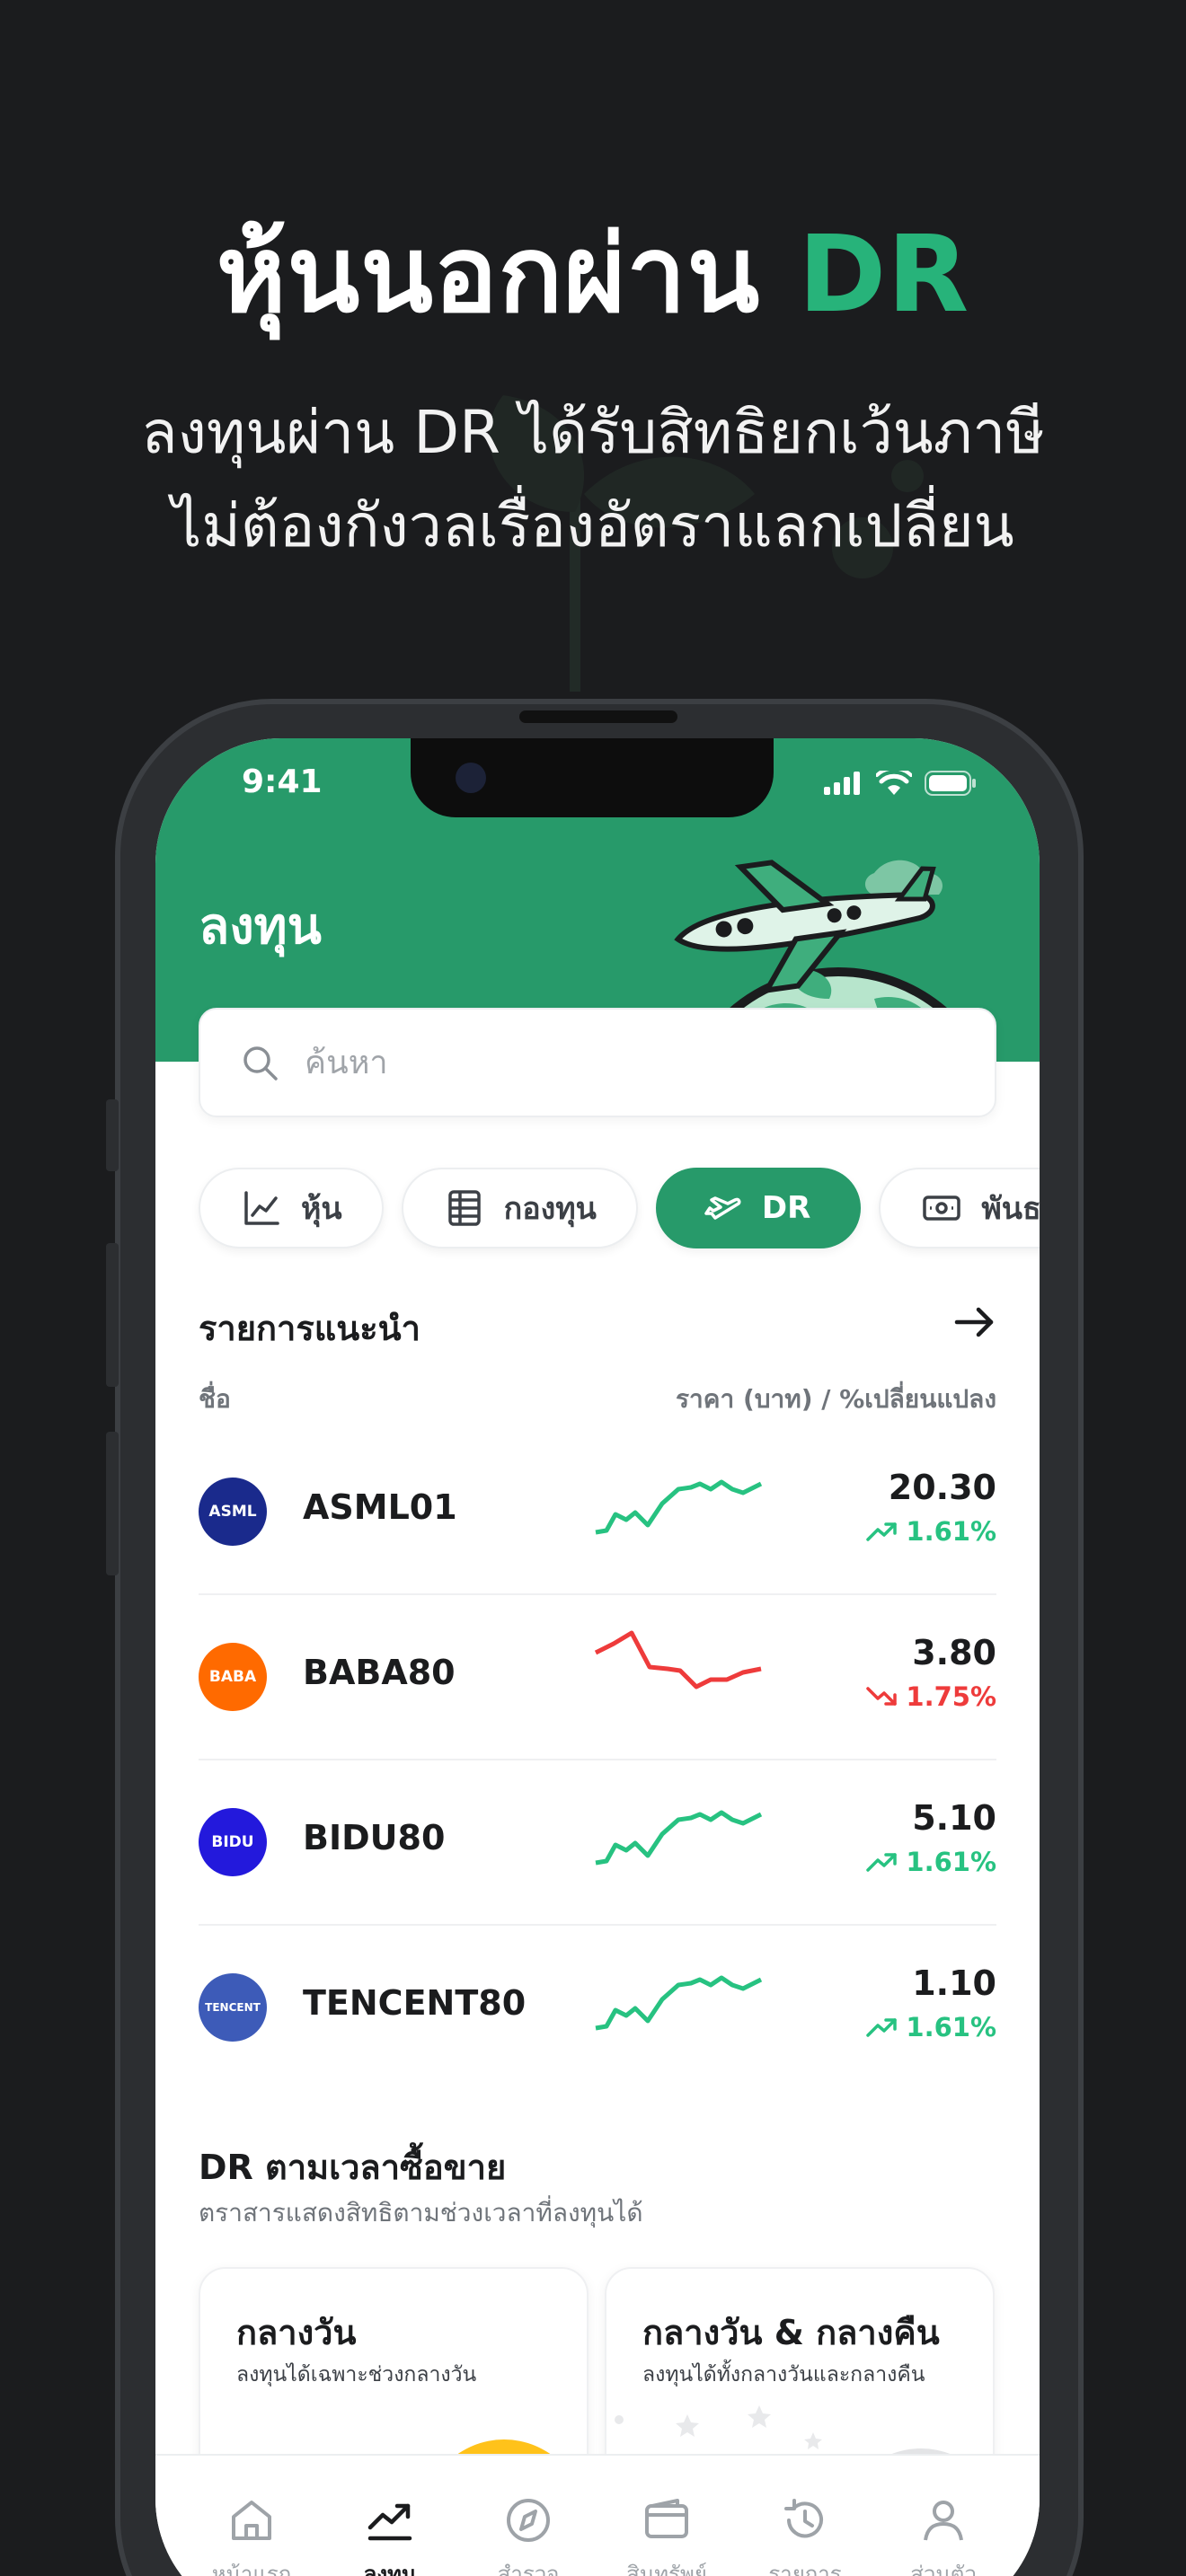 This screenshot has width=1186, height=2576. Describe the element at coordinates (260, 1063) in the screenshot. I see `search-icon` at that location.